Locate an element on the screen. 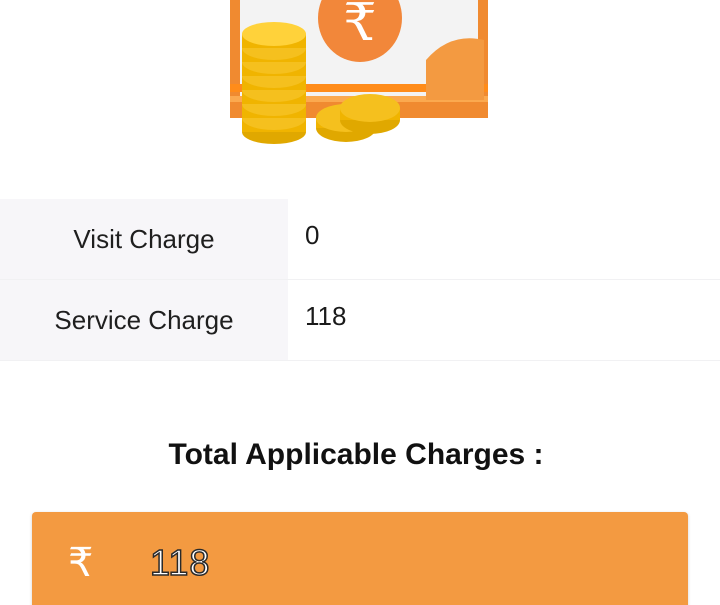 Image resolution: width=720 pixels, height=605 pixels. total-amount-value: 118 is located at coordinates (180, 562).